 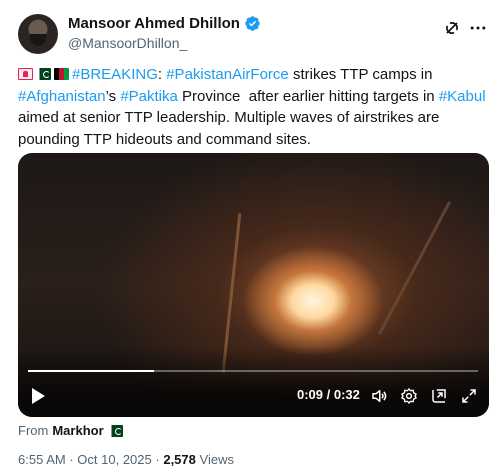 I want to click on tweet-text-segment: ’s, so click(x=113, y=96).